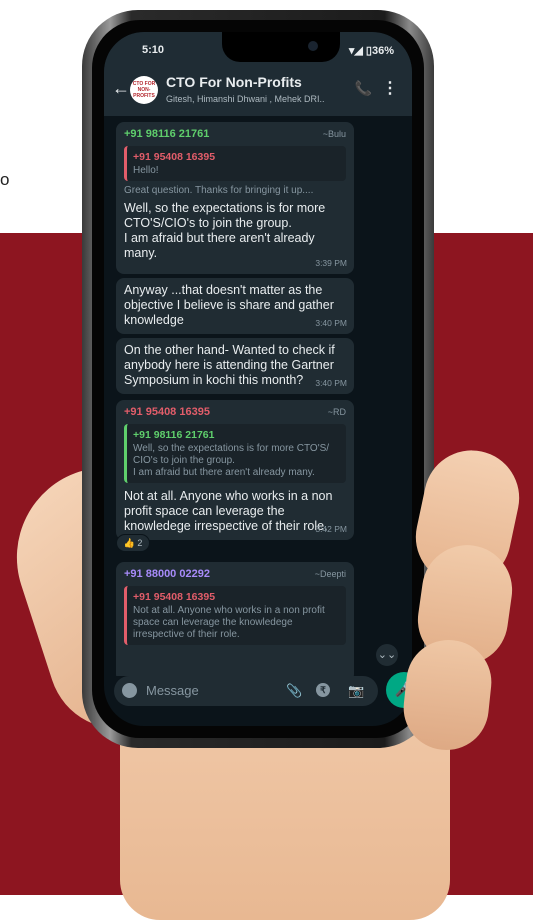  Describe the element at coordinates (5, 179) in the screenshot. I see `side-text: o` at that location.